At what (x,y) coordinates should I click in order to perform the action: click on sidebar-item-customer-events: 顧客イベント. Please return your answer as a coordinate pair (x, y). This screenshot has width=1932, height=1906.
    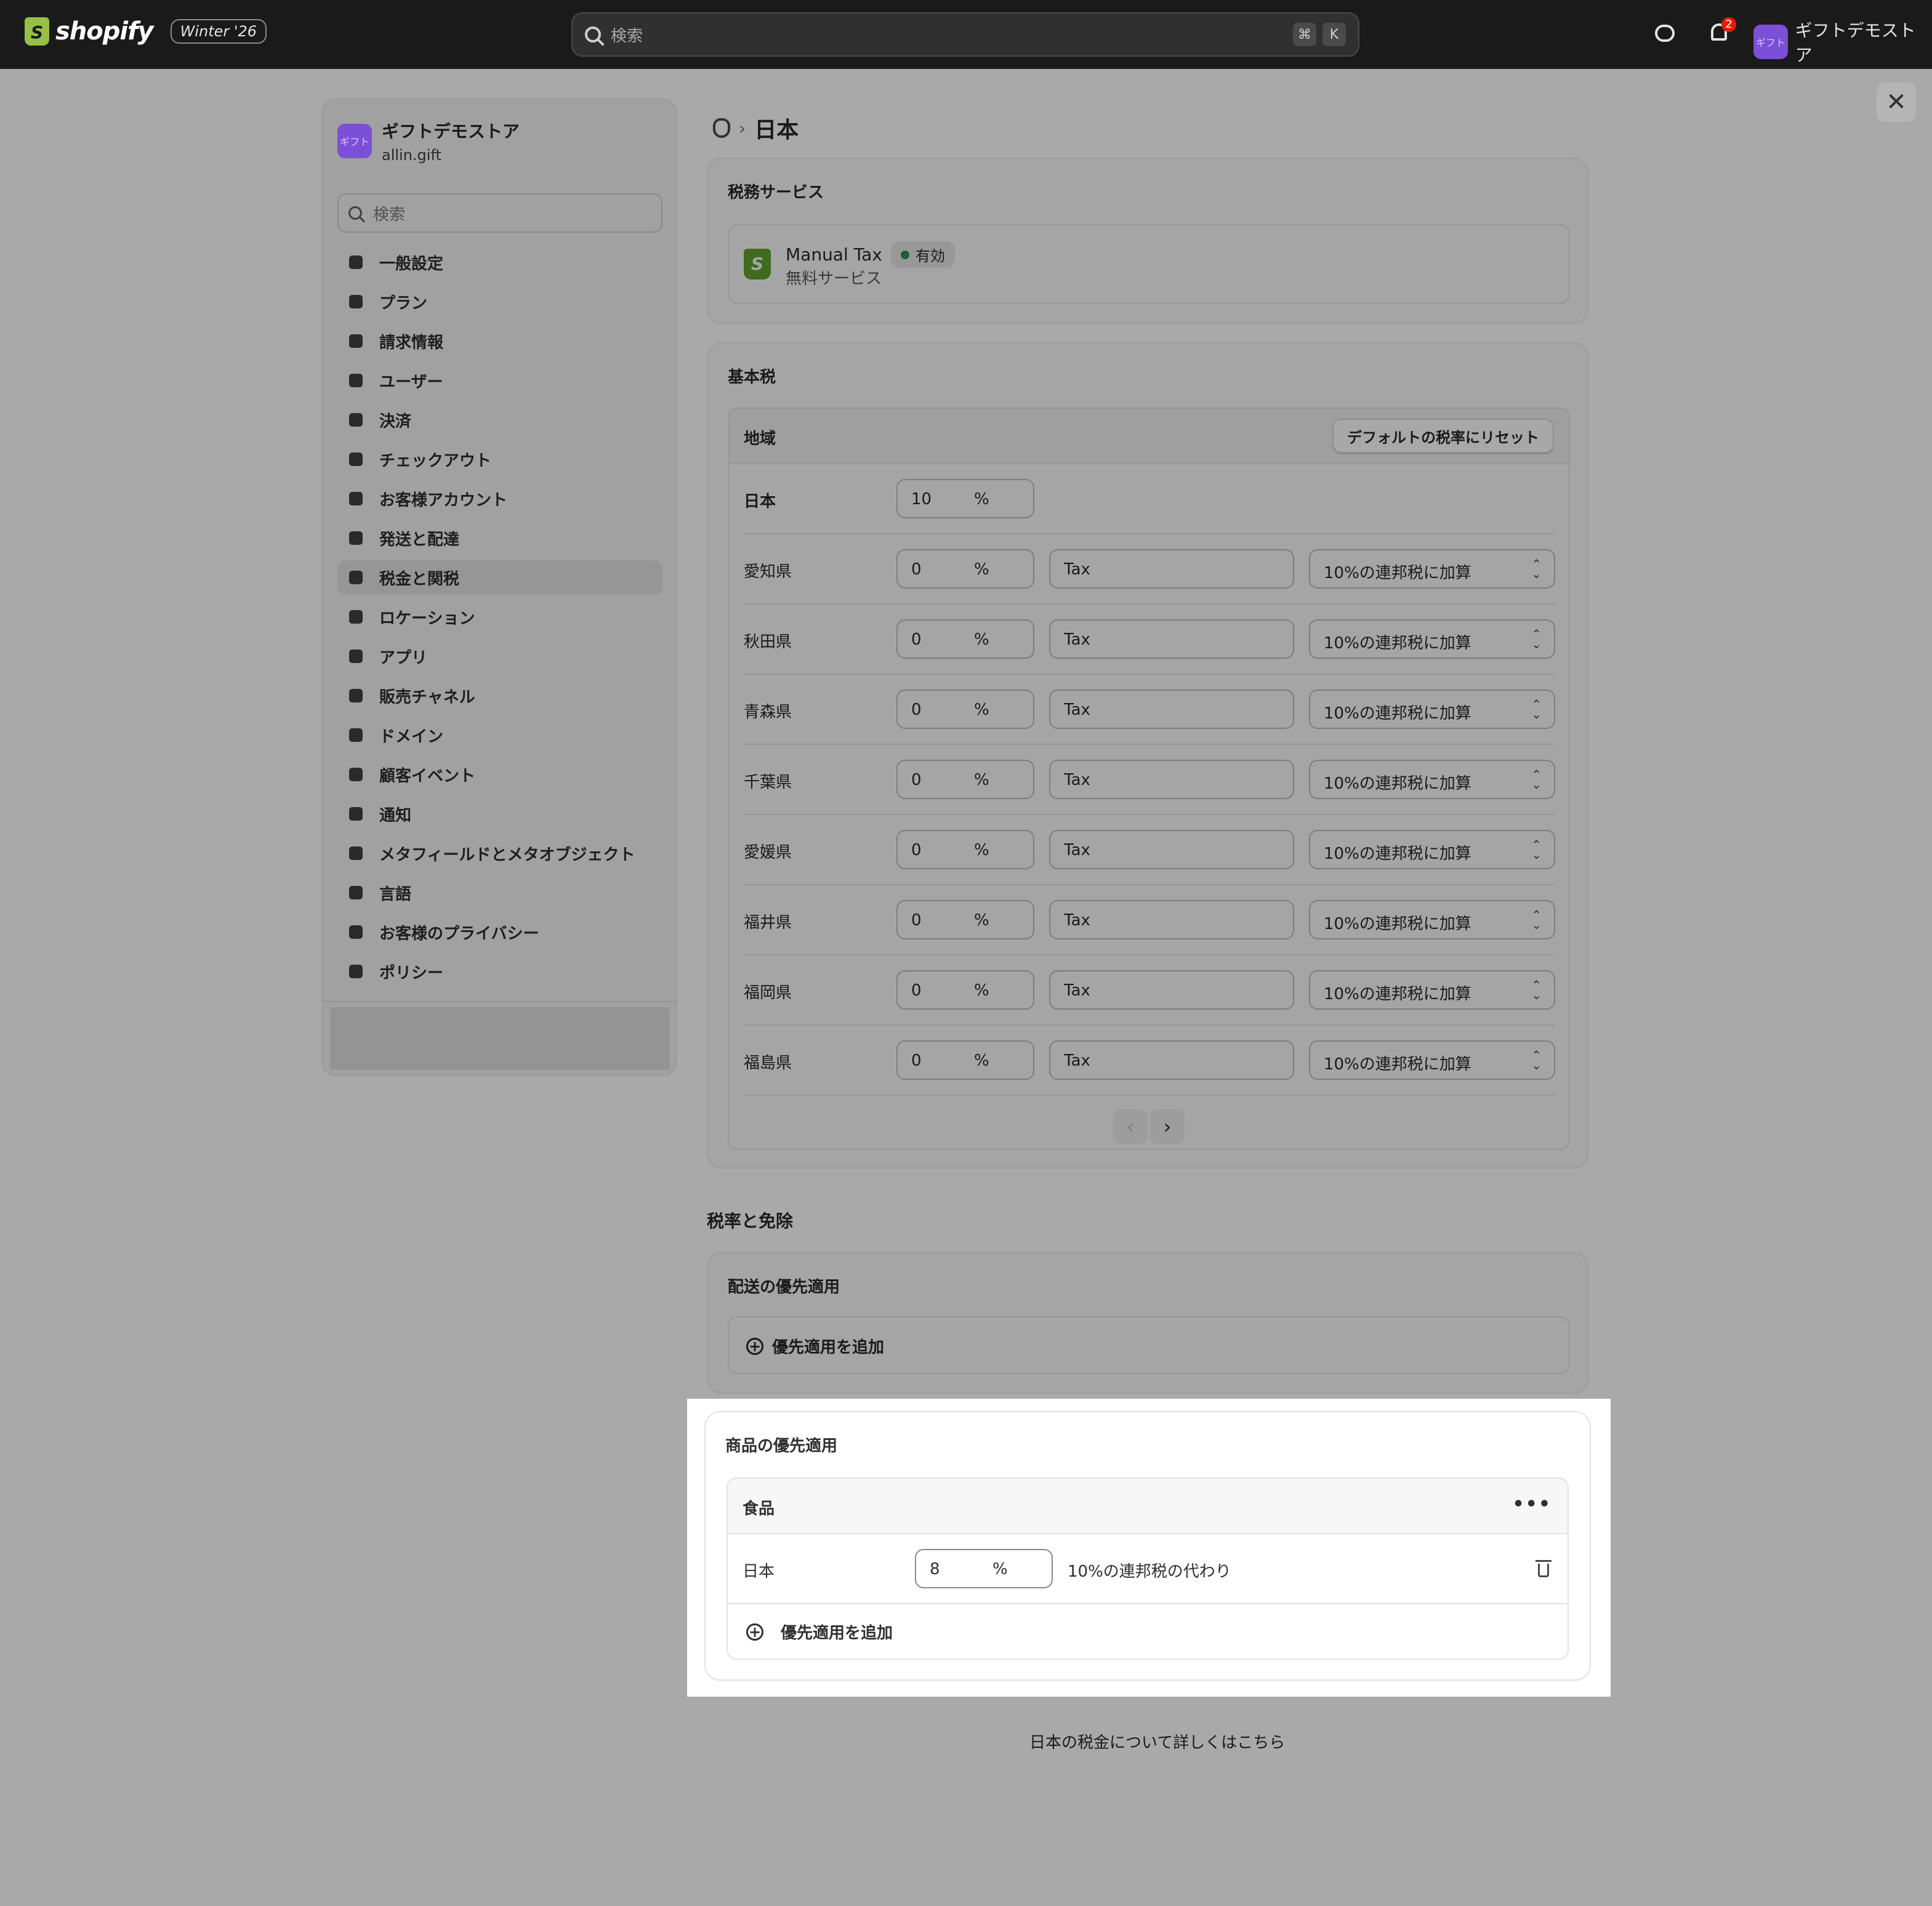
    Looking at the image, I should click on (499, 774).